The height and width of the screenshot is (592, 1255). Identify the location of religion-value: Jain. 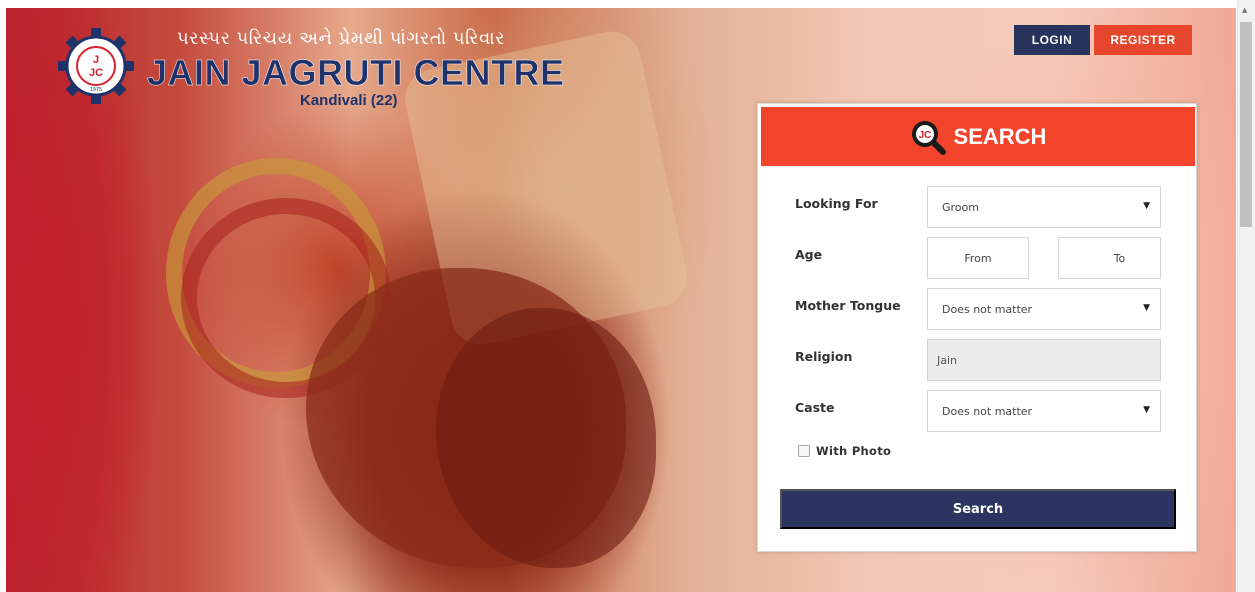
(947, 360).